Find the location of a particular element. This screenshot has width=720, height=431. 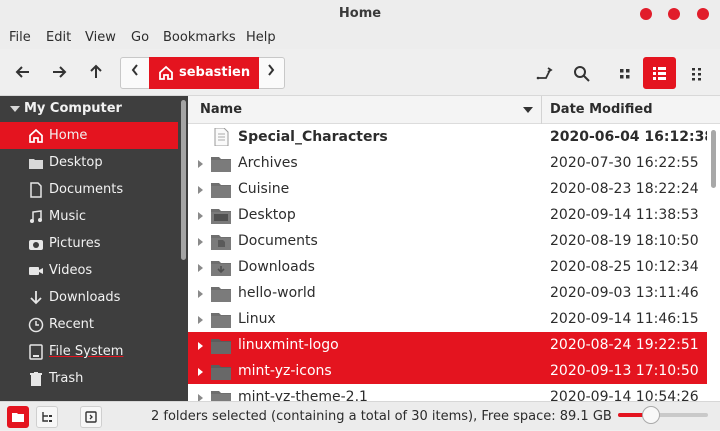

table-row: hello-world 2020-09-03 13:11:46 is located at coordinates (447, 293).